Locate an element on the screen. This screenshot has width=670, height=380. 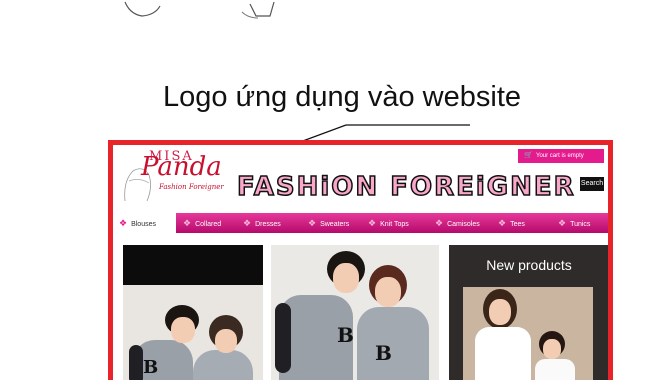
search-button: Search is located at coordinates (592, 184).